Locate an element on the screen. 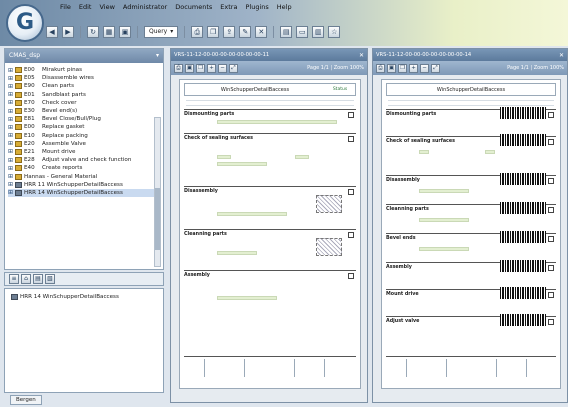 This screenshot has height=407, width=568. document-list-item: HRR 14 WinSchupperDetailBaccess is located at coordinates (84, 297).